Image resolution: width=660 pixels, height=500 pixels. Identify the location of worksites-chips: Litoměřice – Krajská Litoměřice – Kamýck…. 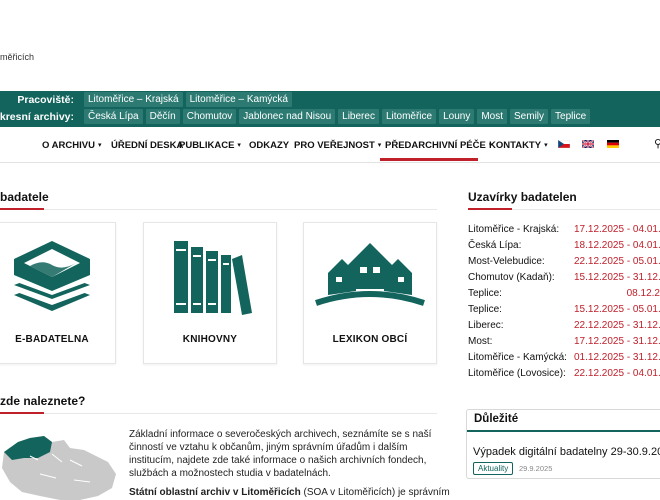
(188, 99).